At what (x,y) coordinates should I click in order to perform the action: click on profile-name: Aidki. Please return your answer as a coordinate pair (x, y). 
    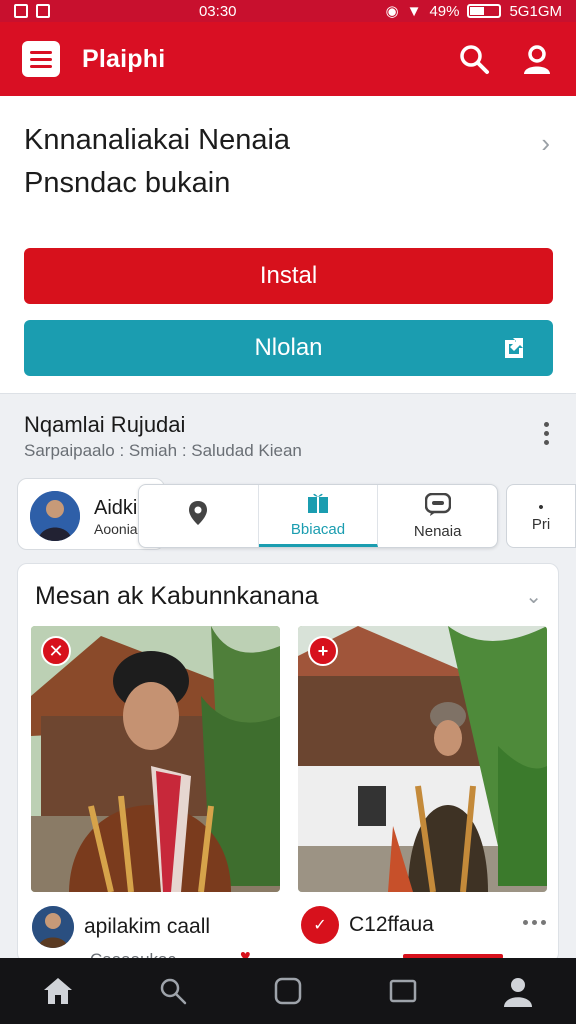
    Looking at the image, I should click on (116, 508).